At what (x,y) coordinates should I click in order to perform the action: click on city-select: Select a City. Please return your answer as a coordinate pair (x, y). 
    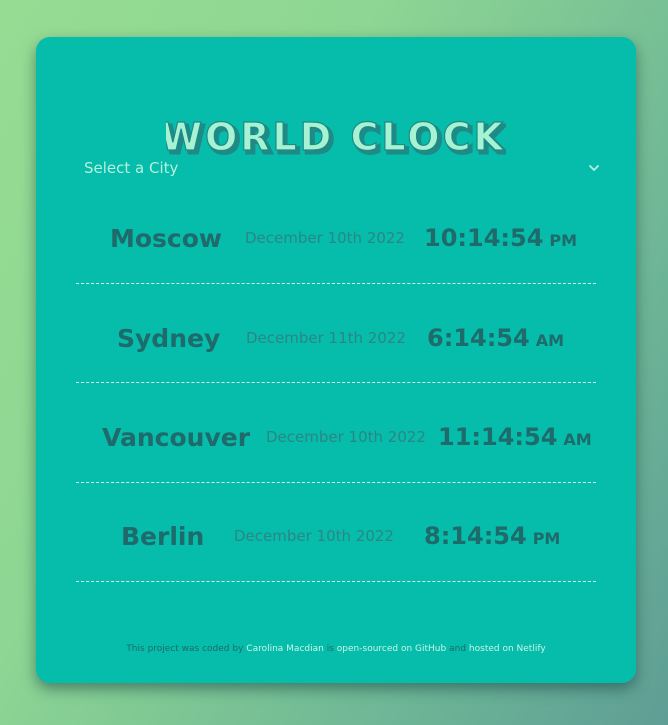
    Looking at the image, I should click on (342, 168).